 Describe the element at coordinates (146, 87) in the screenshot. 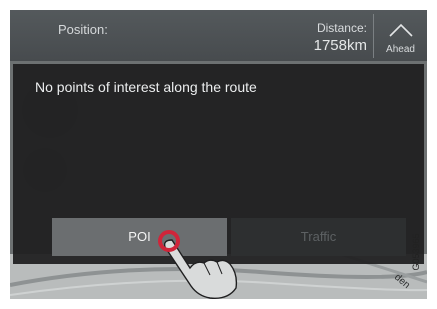

I see `empty-message: No points of interest along the route` at that location.